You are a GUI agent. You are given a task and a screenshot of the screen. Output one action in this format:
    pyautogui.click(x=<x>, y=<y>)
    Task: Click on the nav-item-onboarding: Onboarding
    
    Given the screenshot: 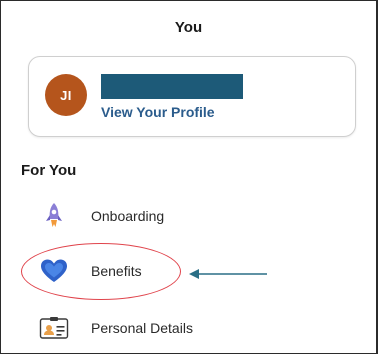 What is the action you would take?
    pyautogui.click(x=139, y=216)
    